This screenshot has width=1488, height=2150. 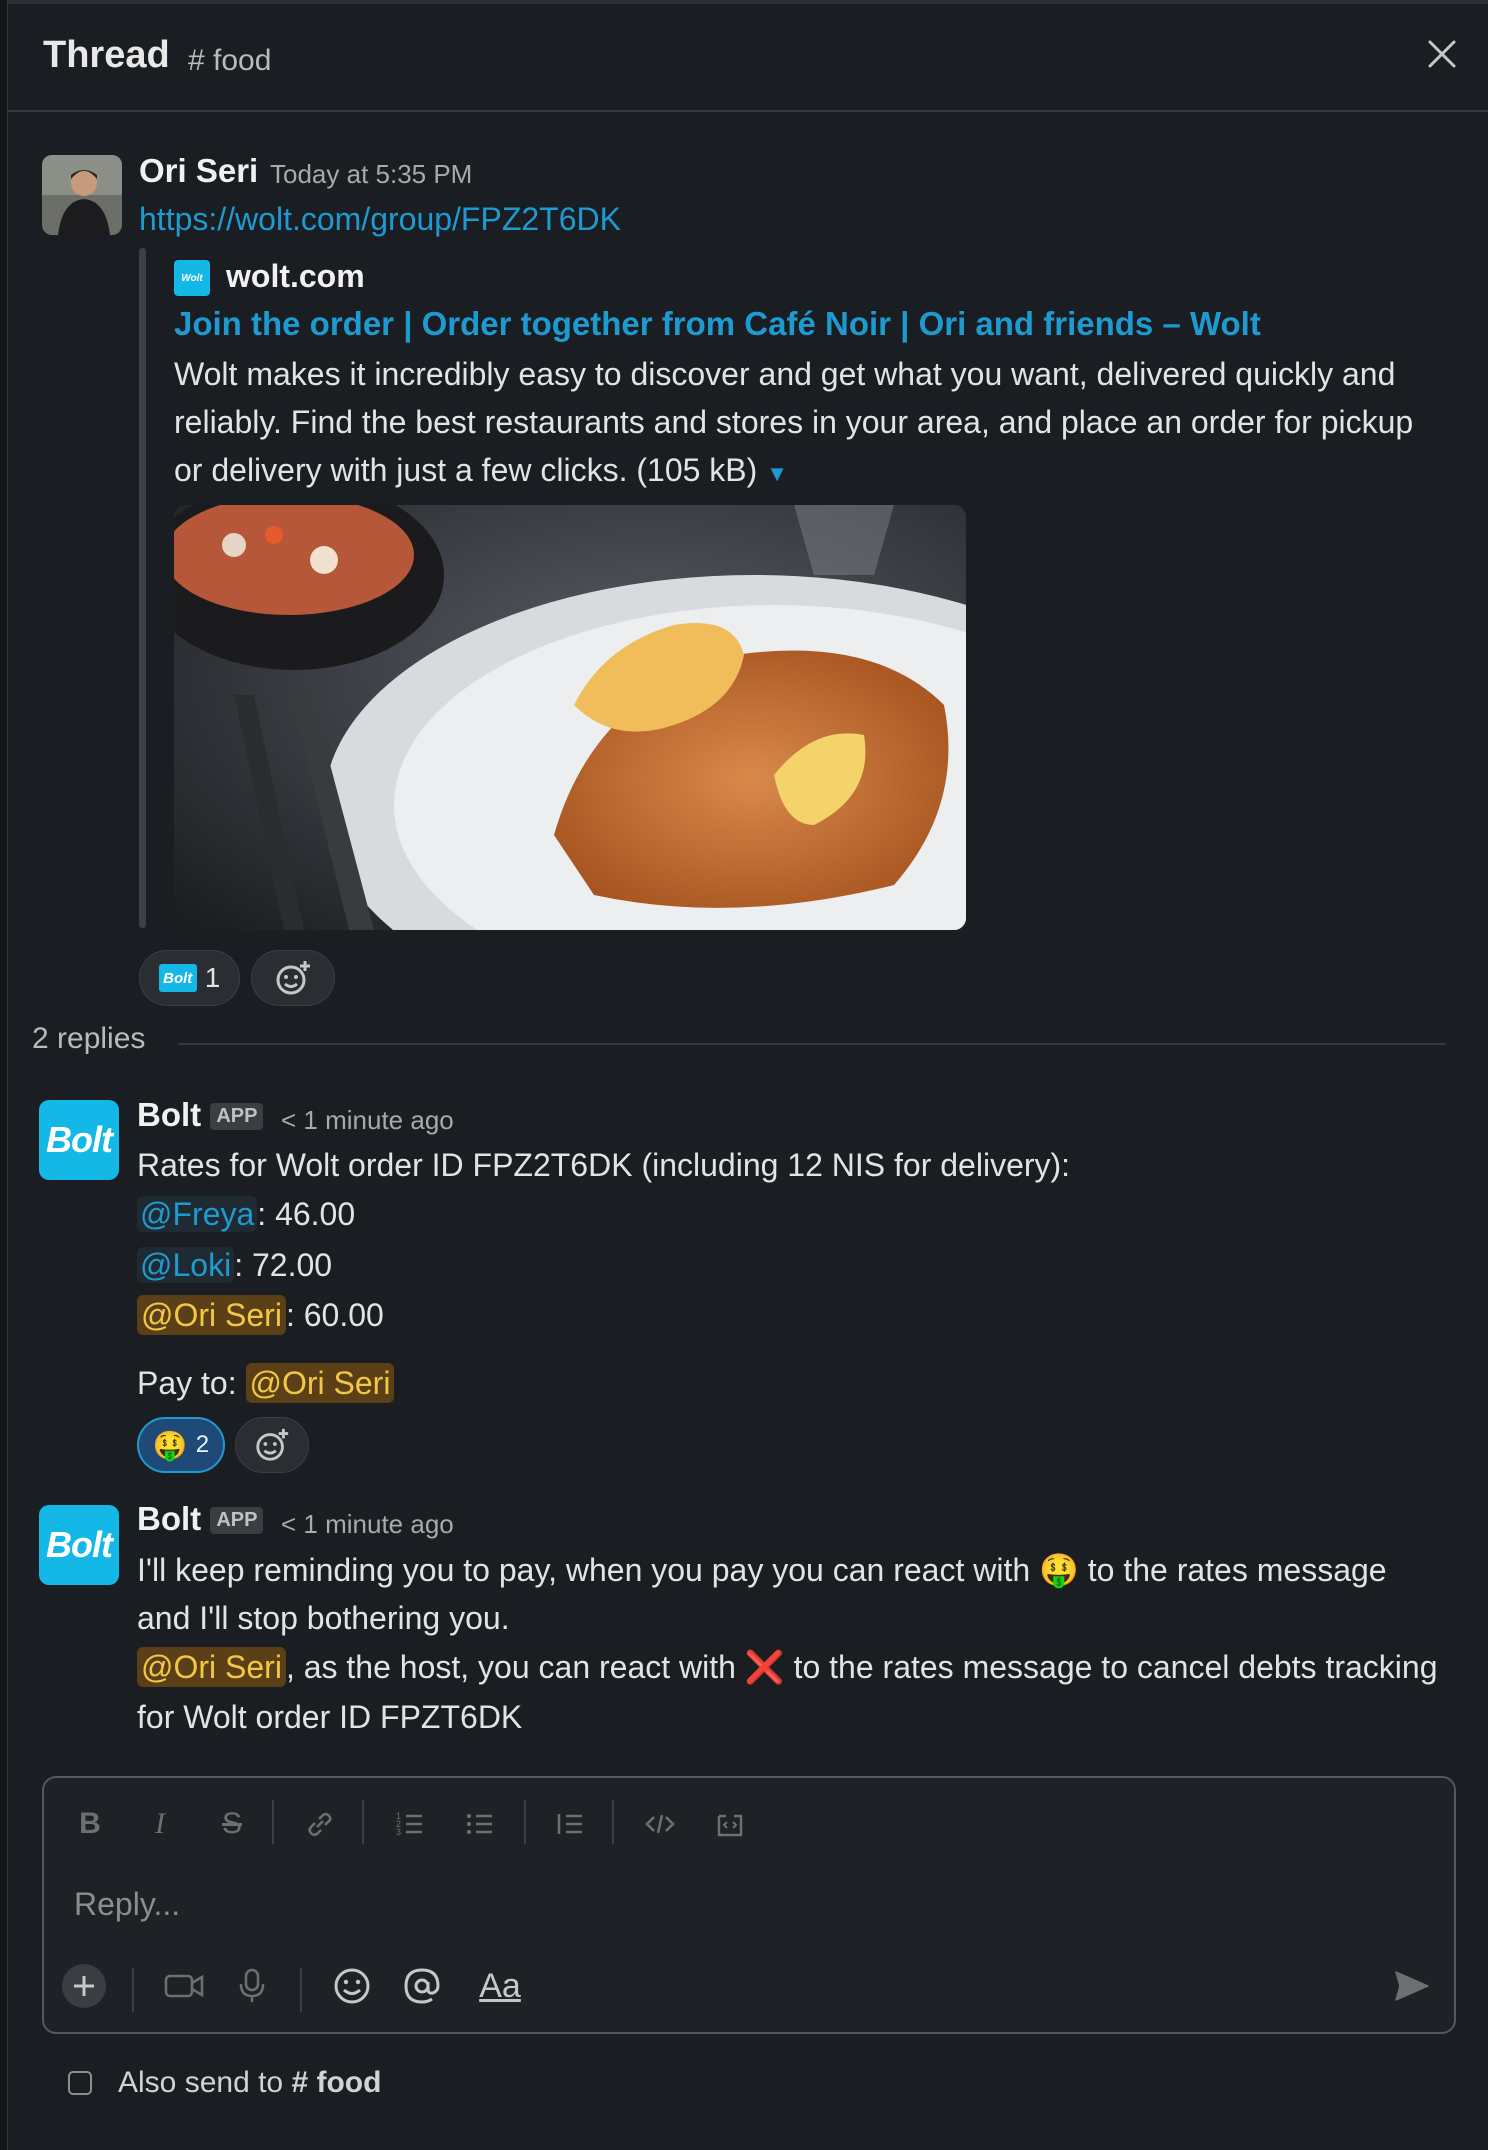 What do you see at coordinates (380, 219) in the screenshot?
I see `message-link: https://wolt.com/group/FPZ2T6DK` at bounding box center [380, 219].